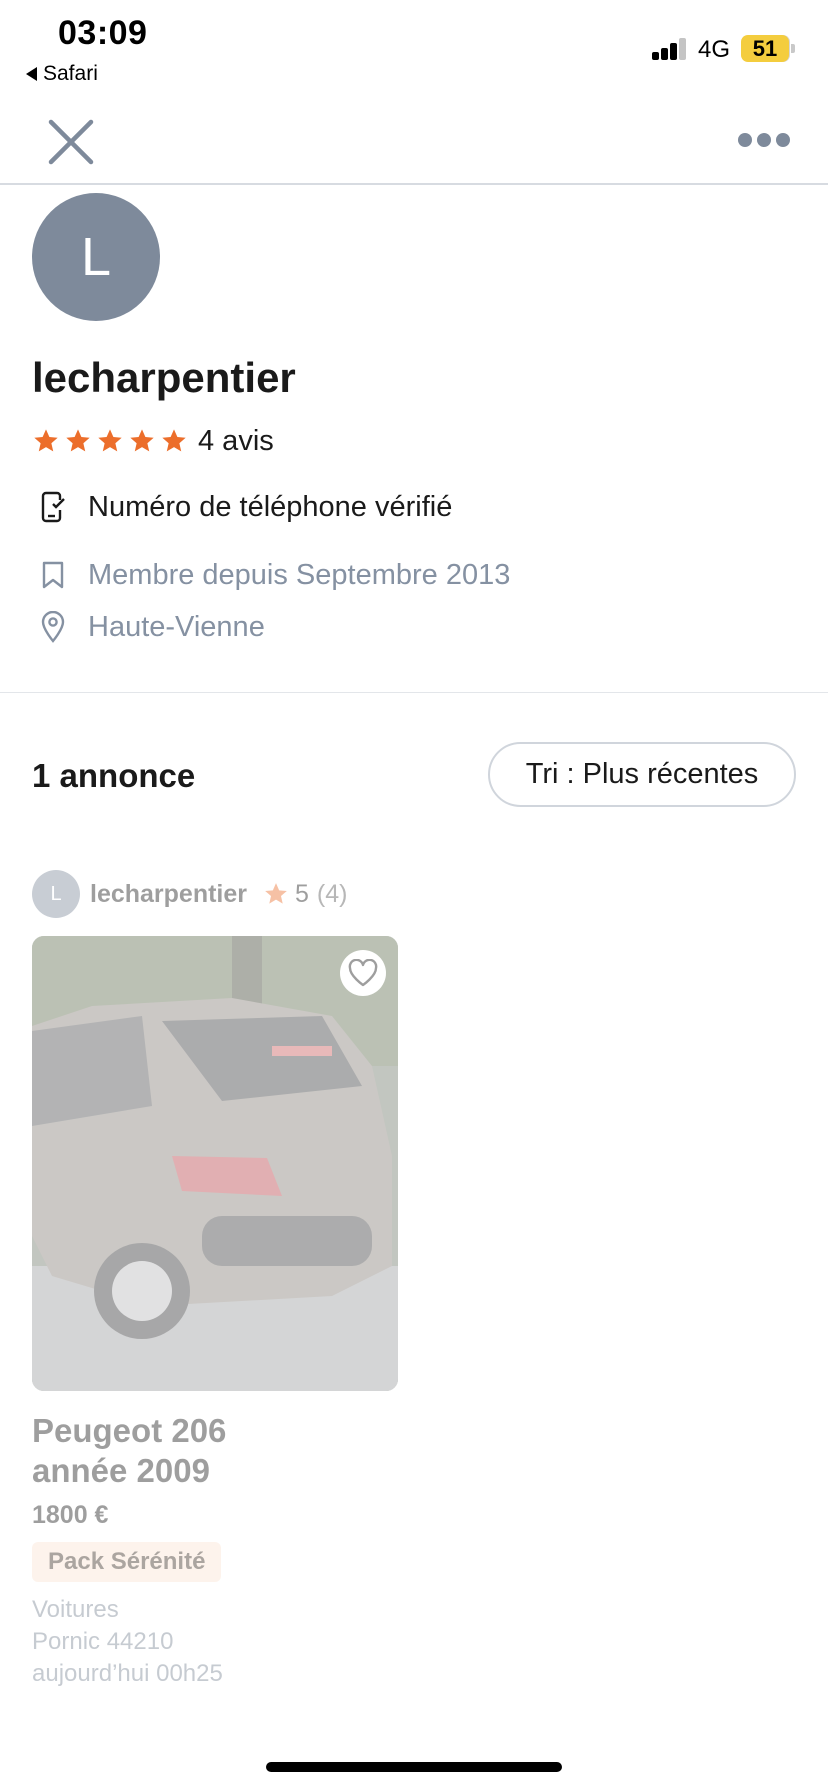  What do you see at coordinates (642, 774) in the screenshot?
I see `sort-button: Tri : Plus récentes` at bounding box center [642, 774].